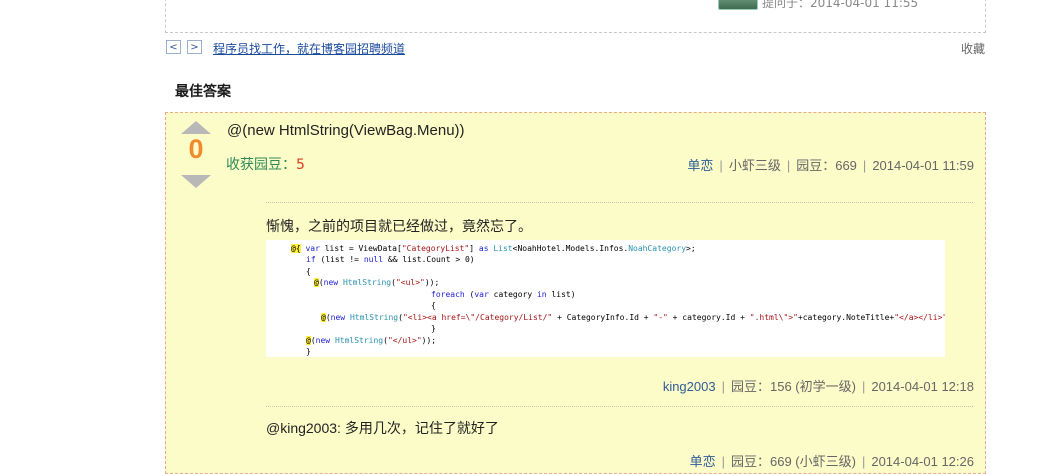  What do you see at coordinates (700, 165) in the screenshot?
I see `answer-author-link: 单恋` at bounding box center [700, 165].